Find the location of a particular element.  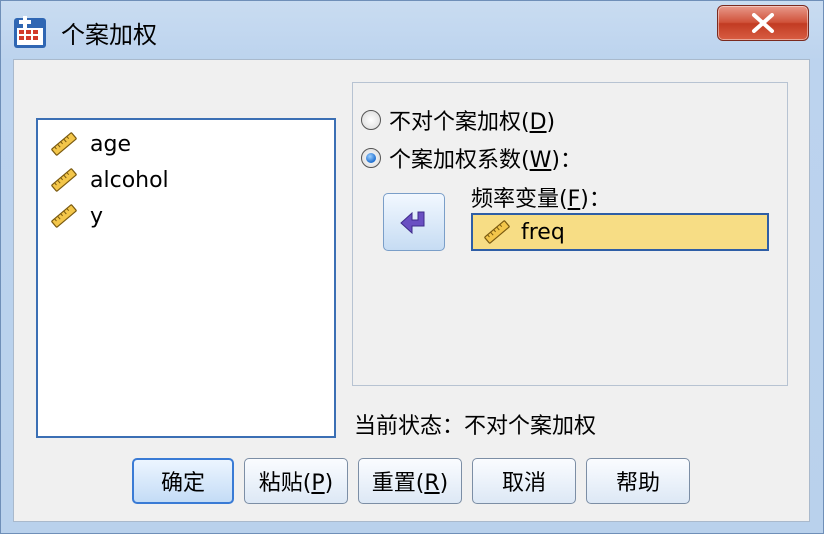

help-button: 帮助 is located at coordinates (638, 481).